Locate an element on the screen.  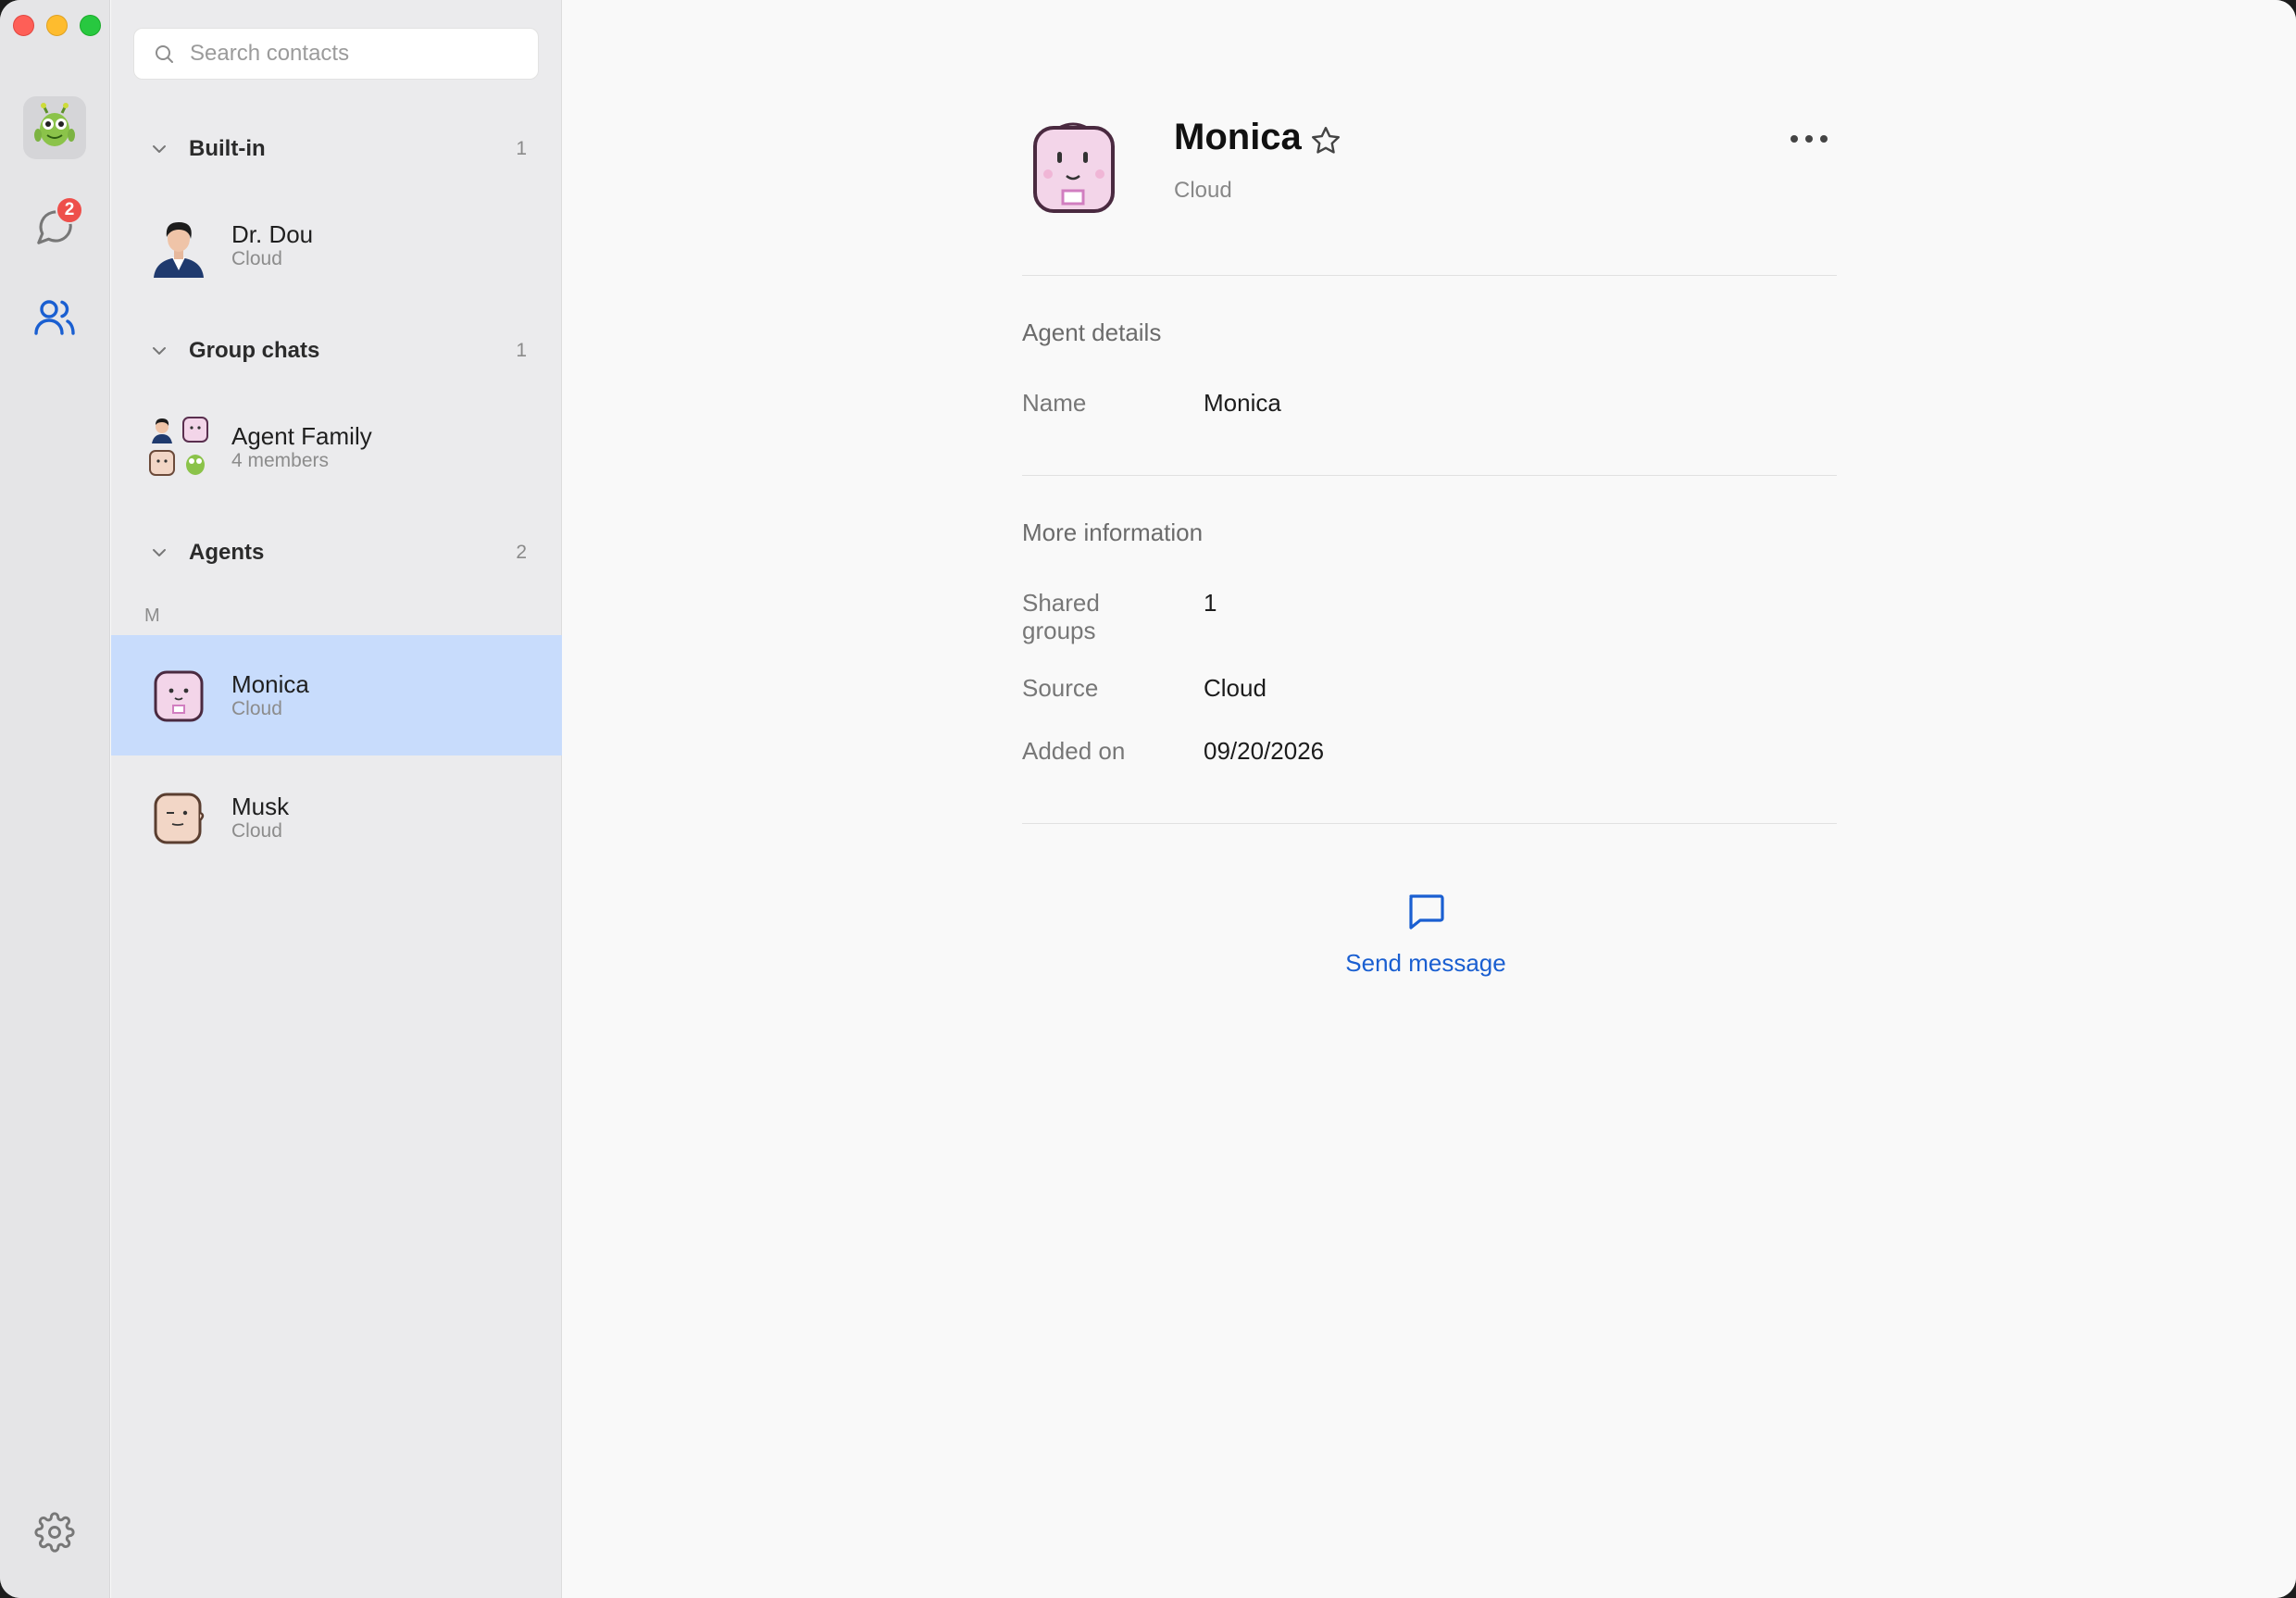
contacts-nav-button is located at coordinates (54, 316).